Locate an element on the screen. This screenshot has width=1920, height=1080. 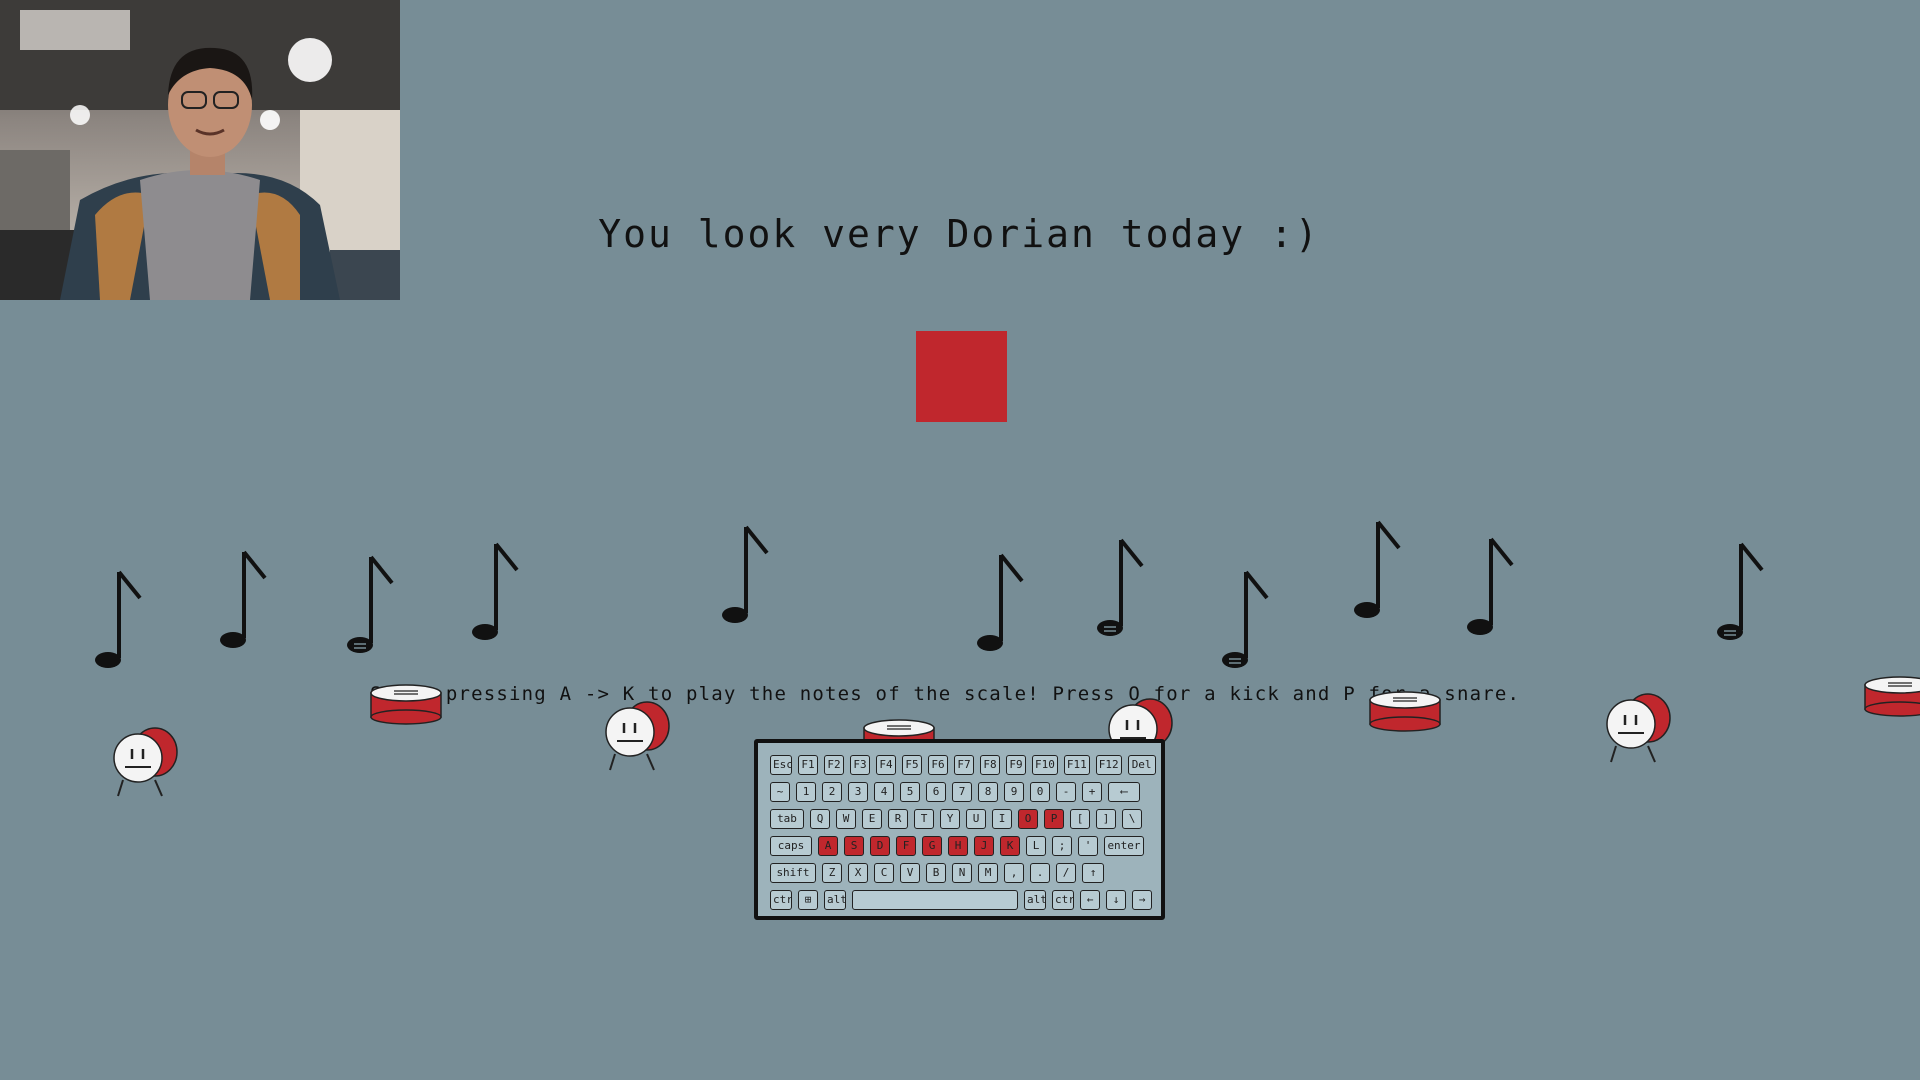
key-space is located at coordinates (935, 900).